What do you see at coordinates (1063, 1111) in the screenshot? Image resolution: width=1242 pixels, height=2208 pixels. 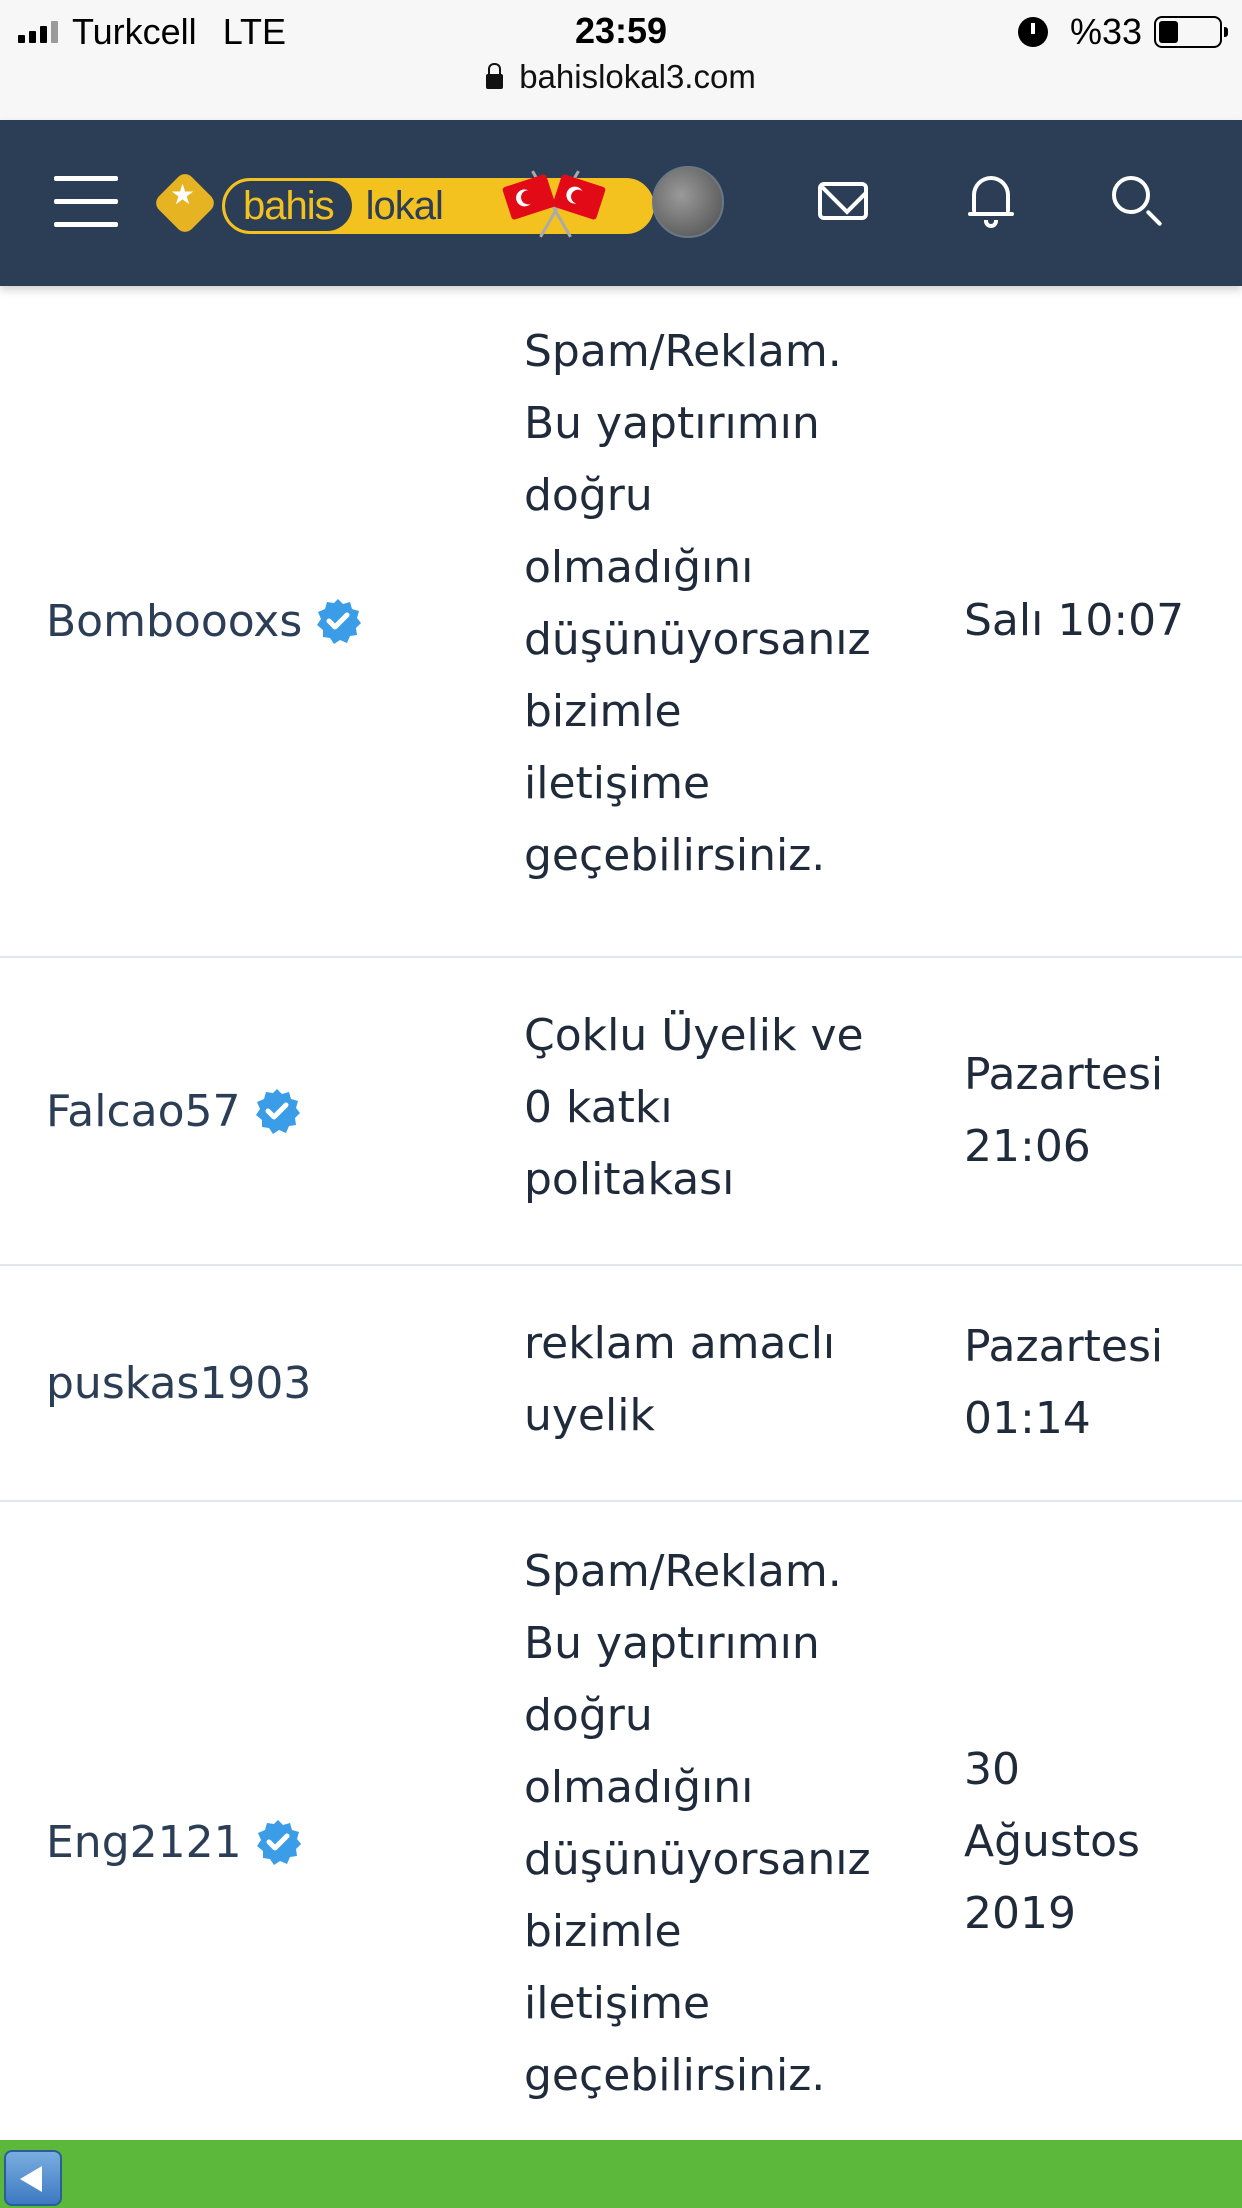 I see `ban-date: Pazartesi 21:06` at bounding box center [1063, 1111].